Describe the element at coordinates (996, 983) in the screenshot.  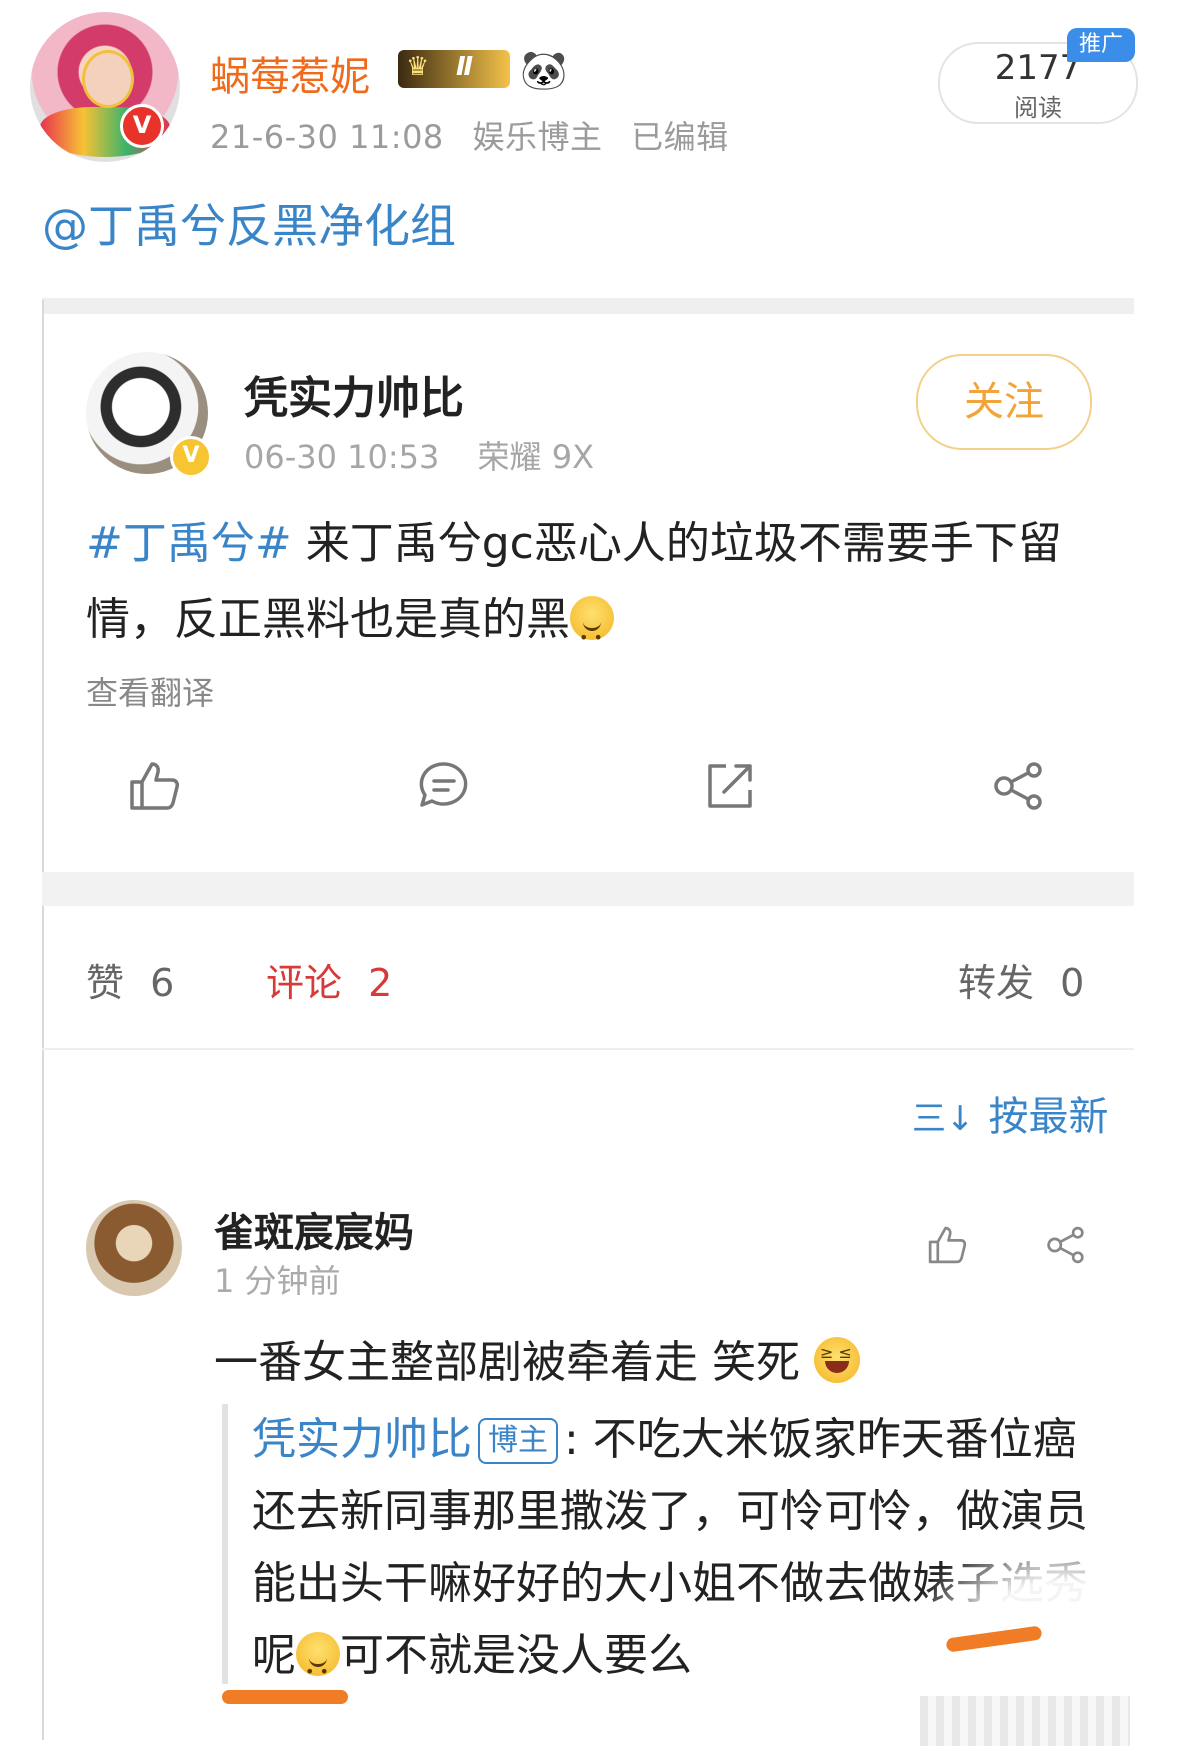
I see `repost-stat-label: 转发` at that location.